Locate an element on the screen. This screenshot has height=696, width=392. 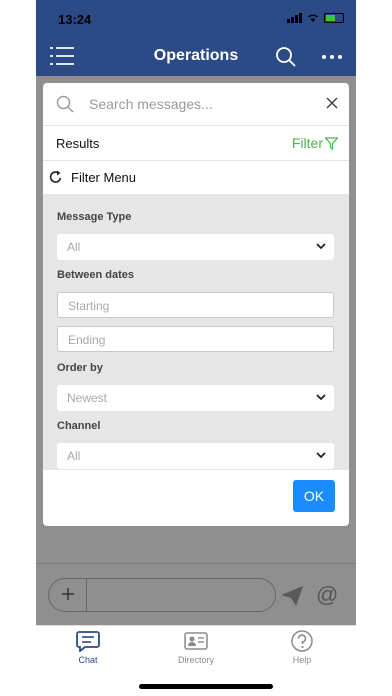
tab-chat: Chat is located at coordinates (88, 647).